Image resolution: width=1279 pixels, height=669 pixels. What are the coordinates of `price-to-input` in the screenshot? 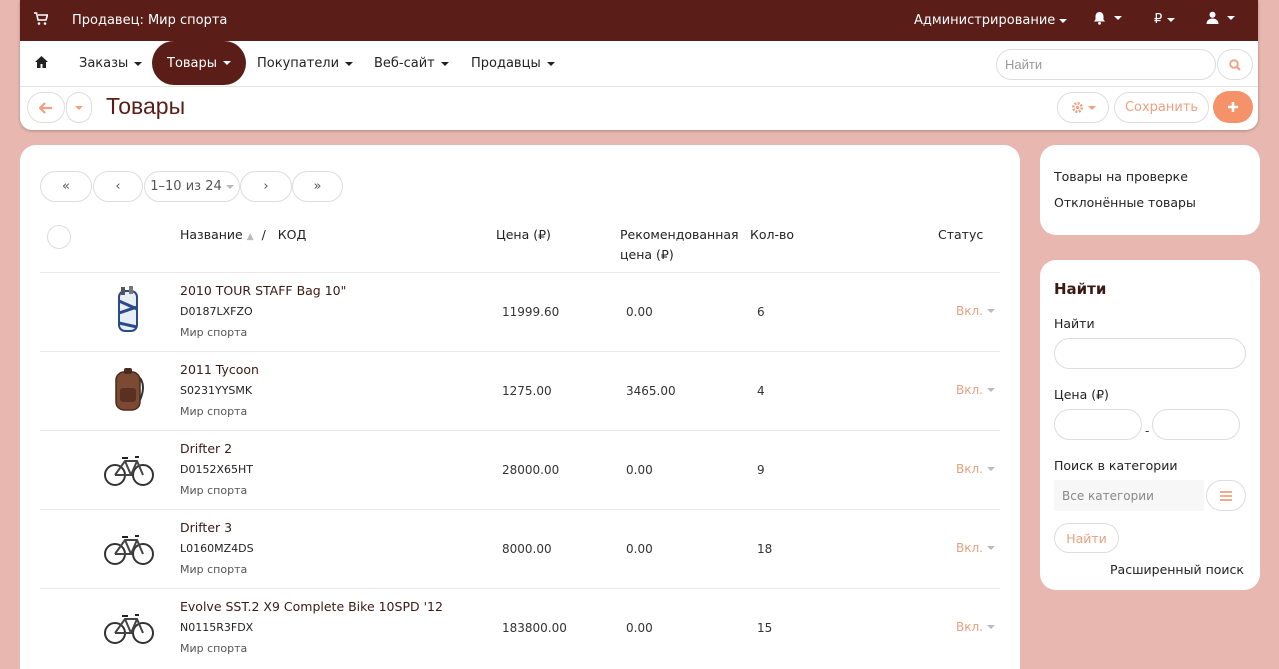 It's located at (1196, 424).